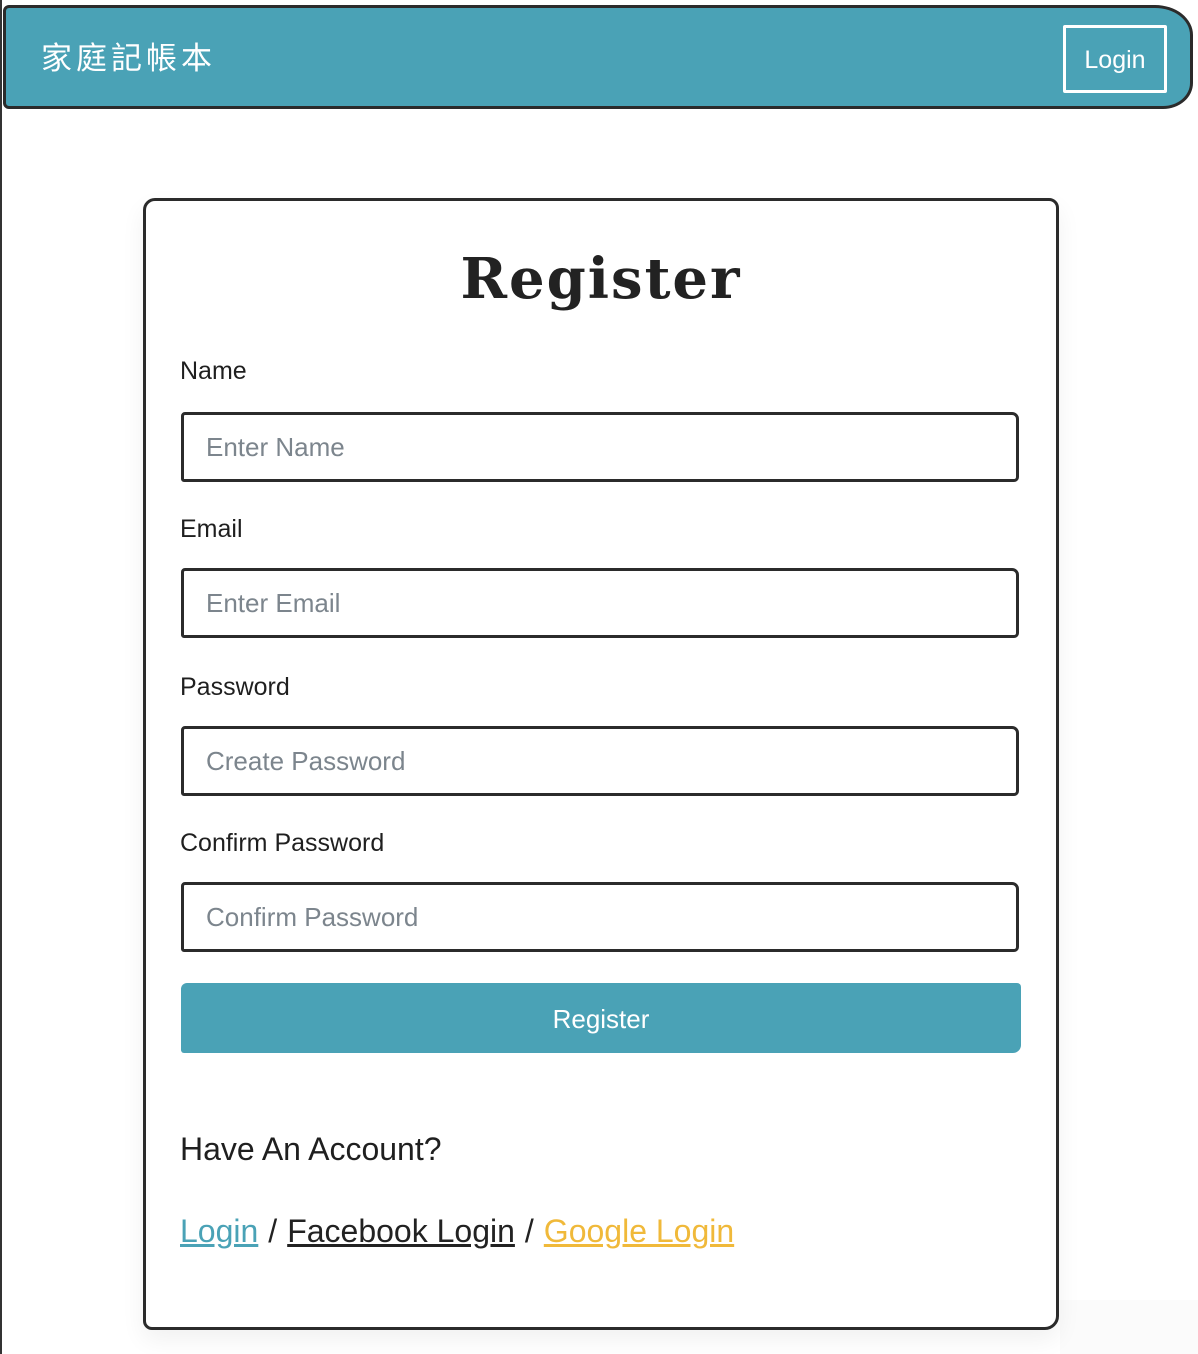 This screenshot has width=1198, height=1354. What do you see at coordinates (1129, 1327) in the screenshot?
I see `window-bottom-strip` at bounding box center [1129, 1327].